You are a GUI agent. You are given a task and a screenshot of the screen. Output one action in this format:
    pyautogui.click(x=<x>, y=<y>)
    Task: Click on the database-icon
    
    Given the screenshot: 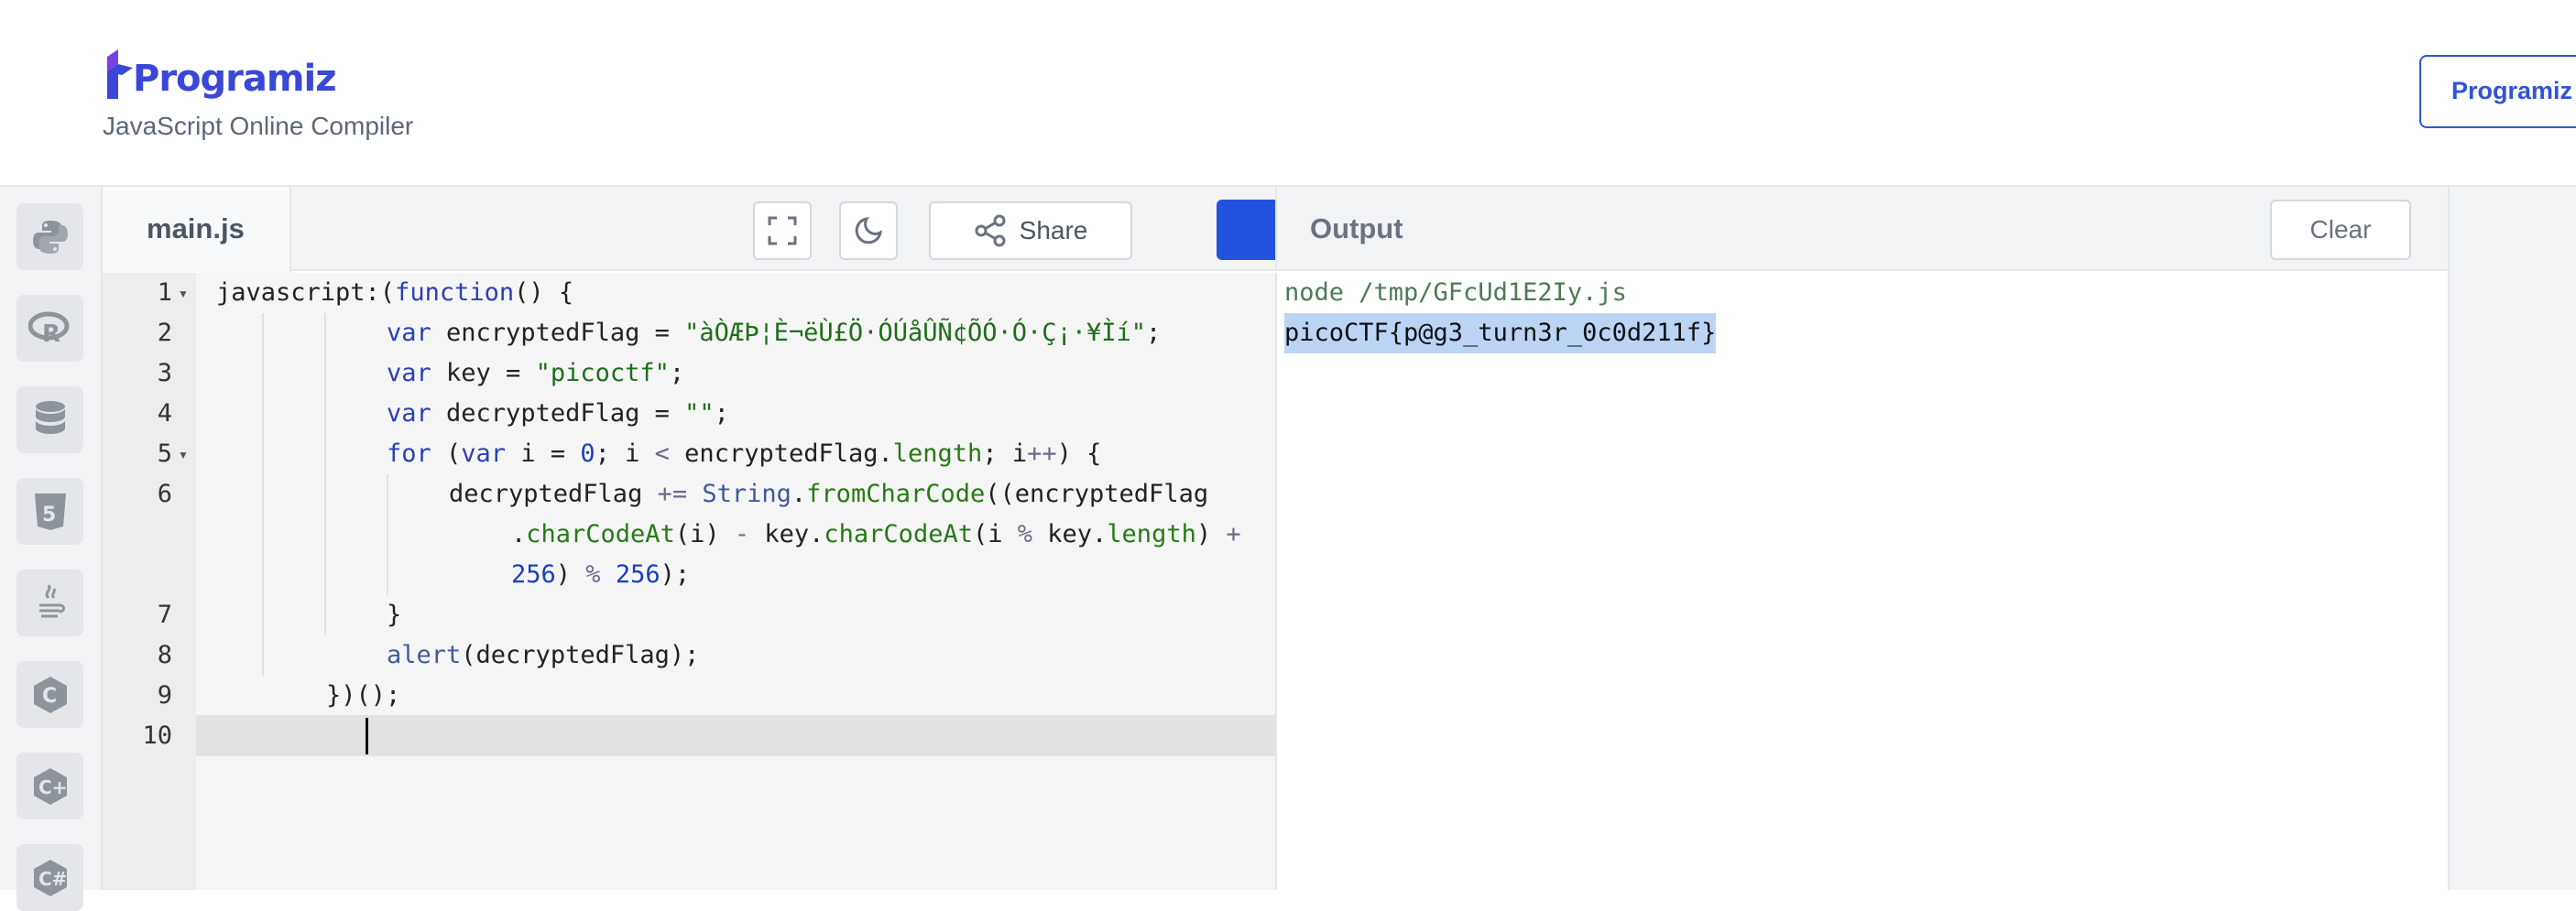 What is the action you would take?
    pyautogui.click(x=50, y=419)
    